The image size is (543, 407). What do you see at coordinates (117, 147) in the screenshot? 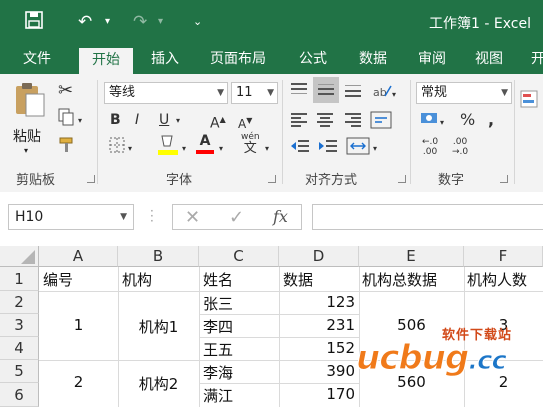
I see `borders-icon` at bounding box center [117, 147].